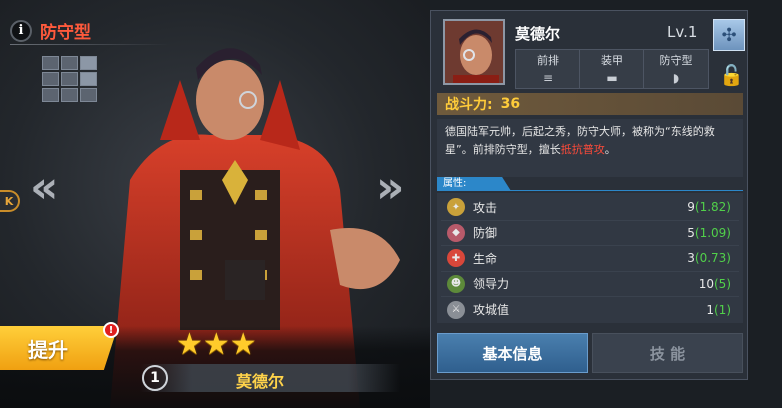 The width and height of the screenshot is (782, 408). I want to click on shield-icon: ◗, so click(676, 78).